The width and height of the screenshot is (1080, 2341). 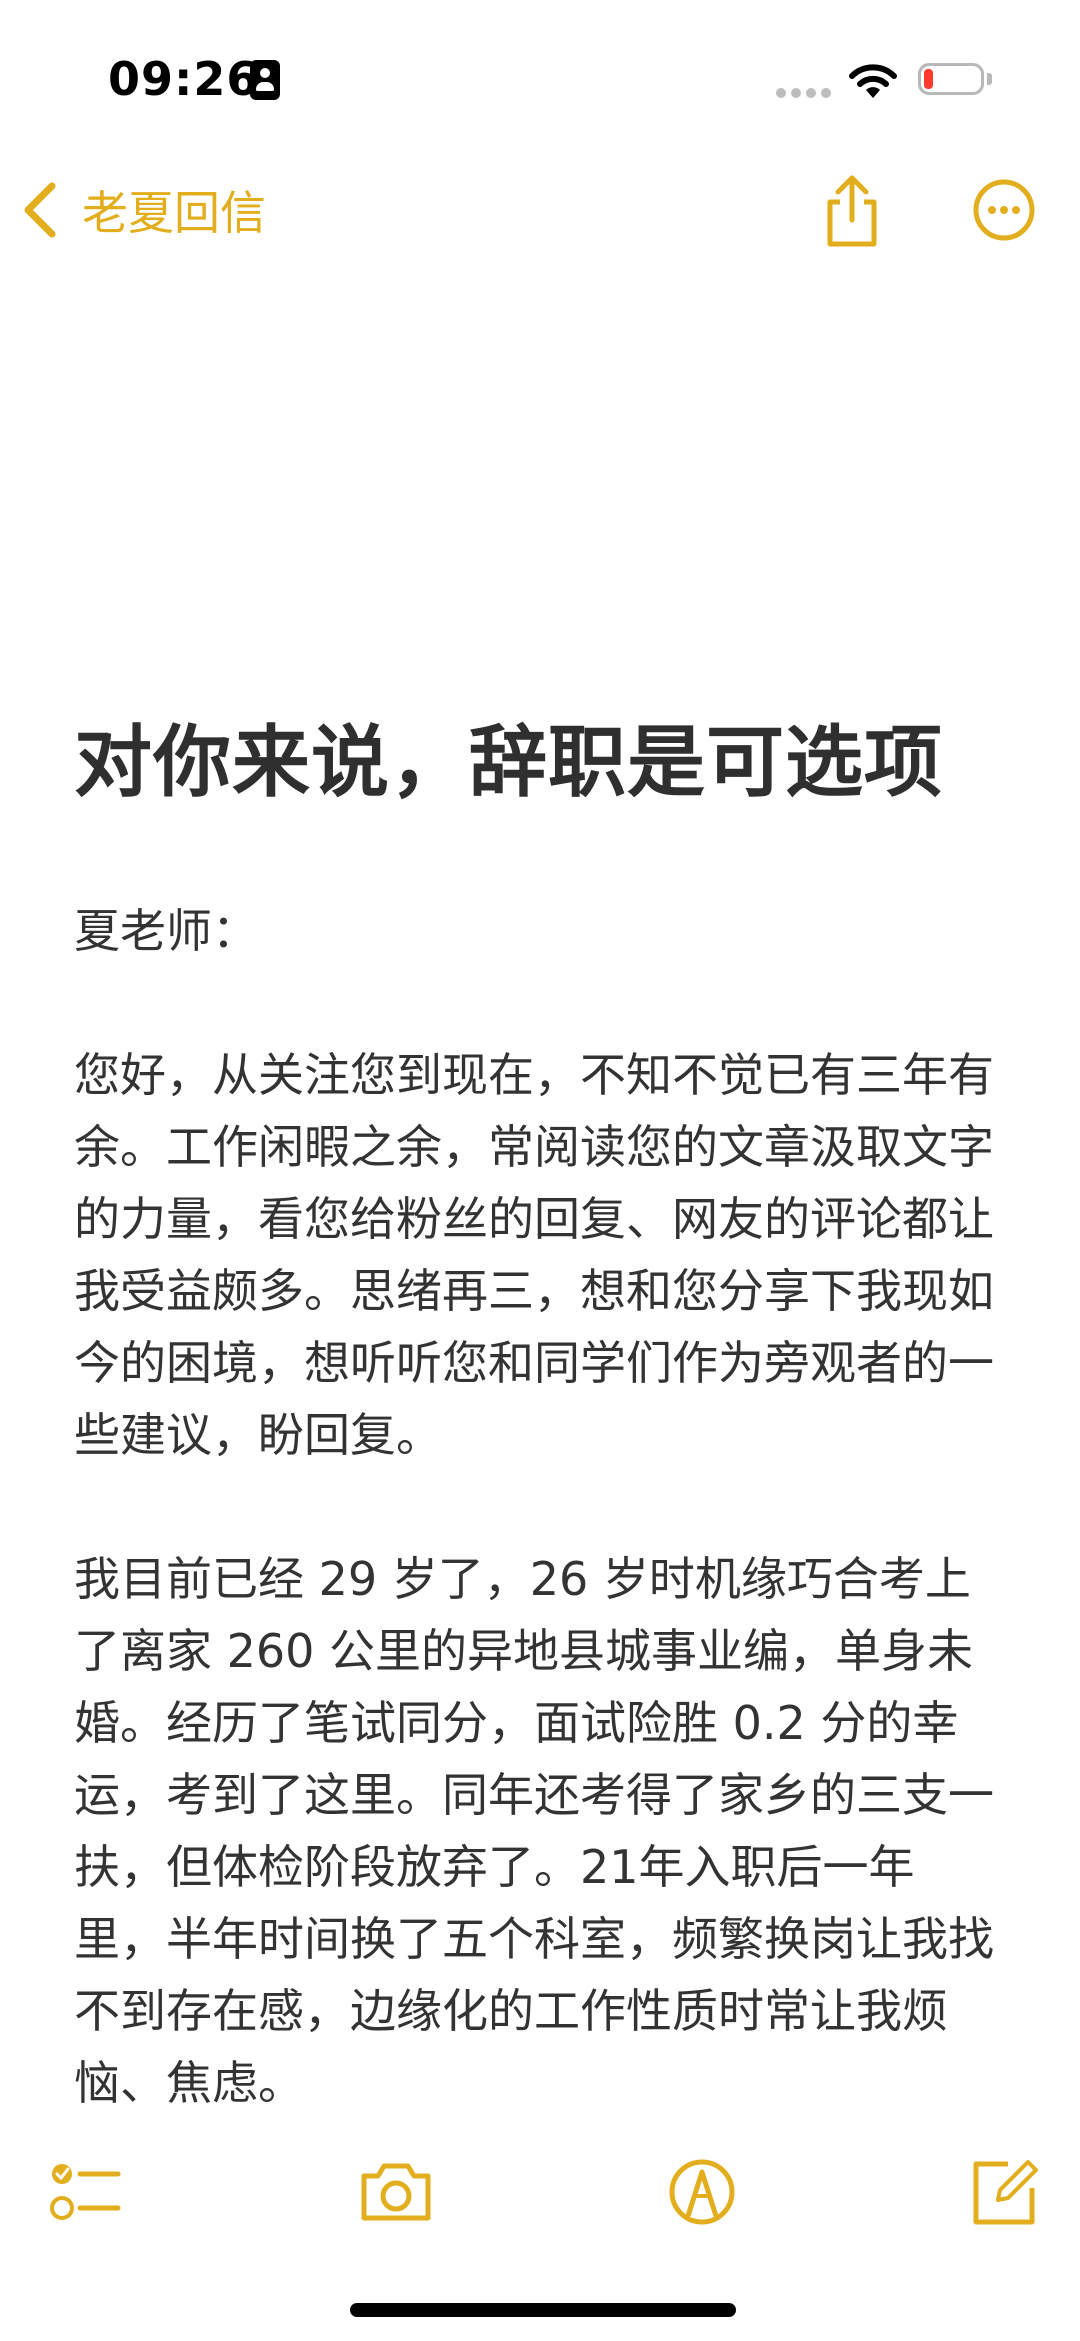 What do you see at coordinates (989, 79) in the screenshot?
I see `battery-cap` at bounding box center [989, 79].